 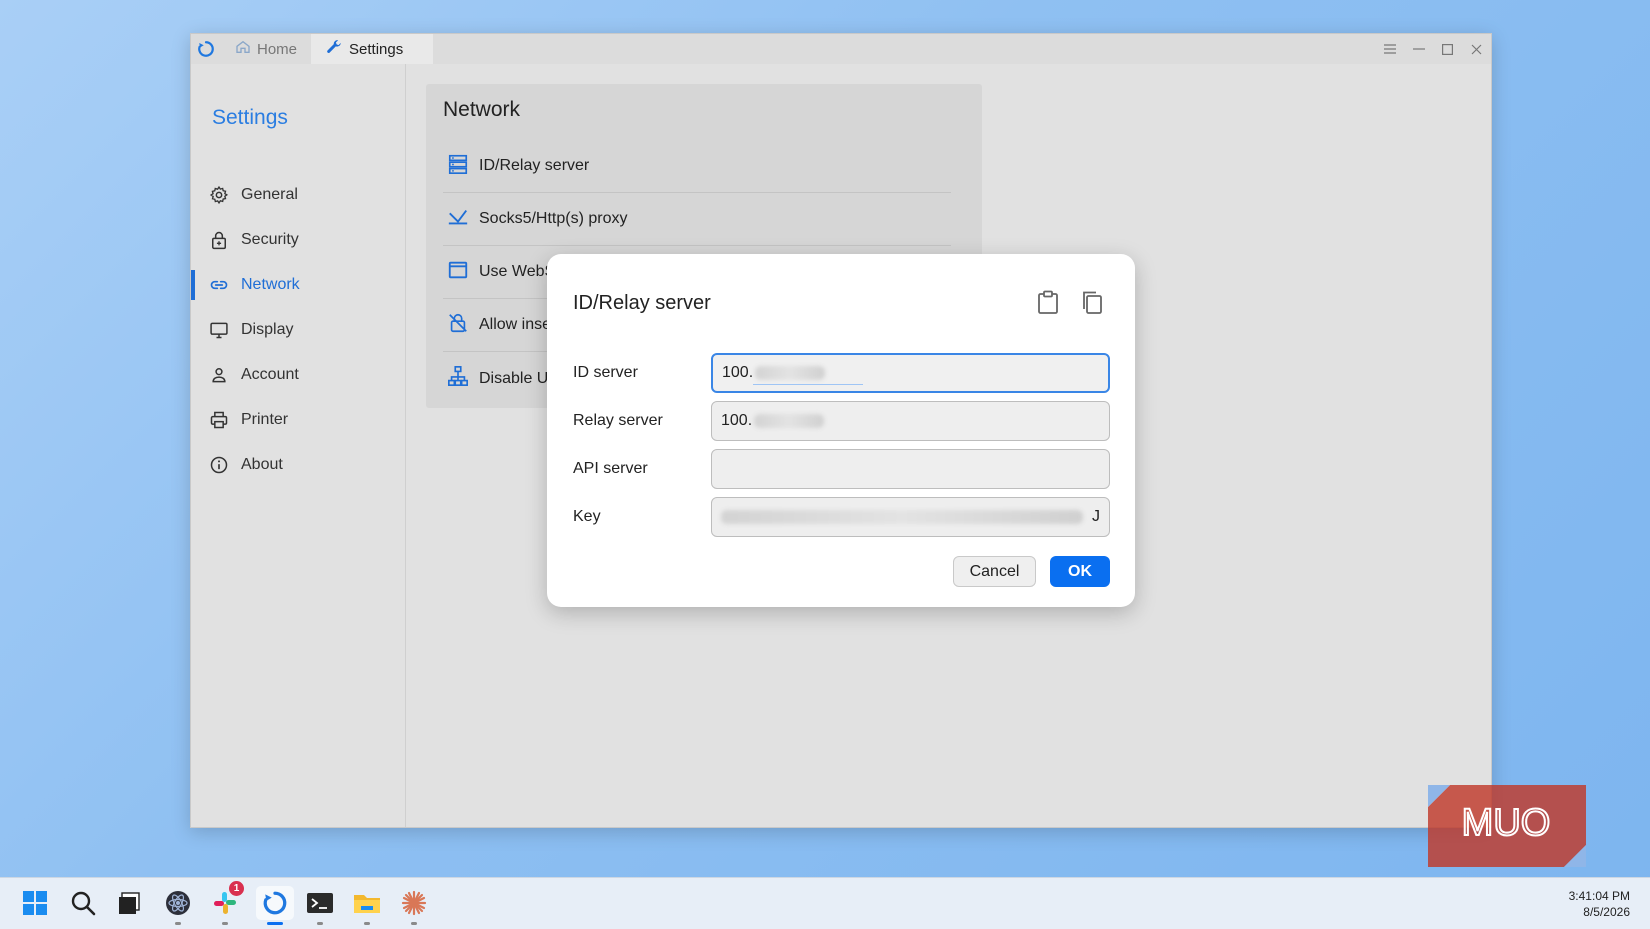 I want to click on form-row-api-server: API server, so click(x=841, y=469).